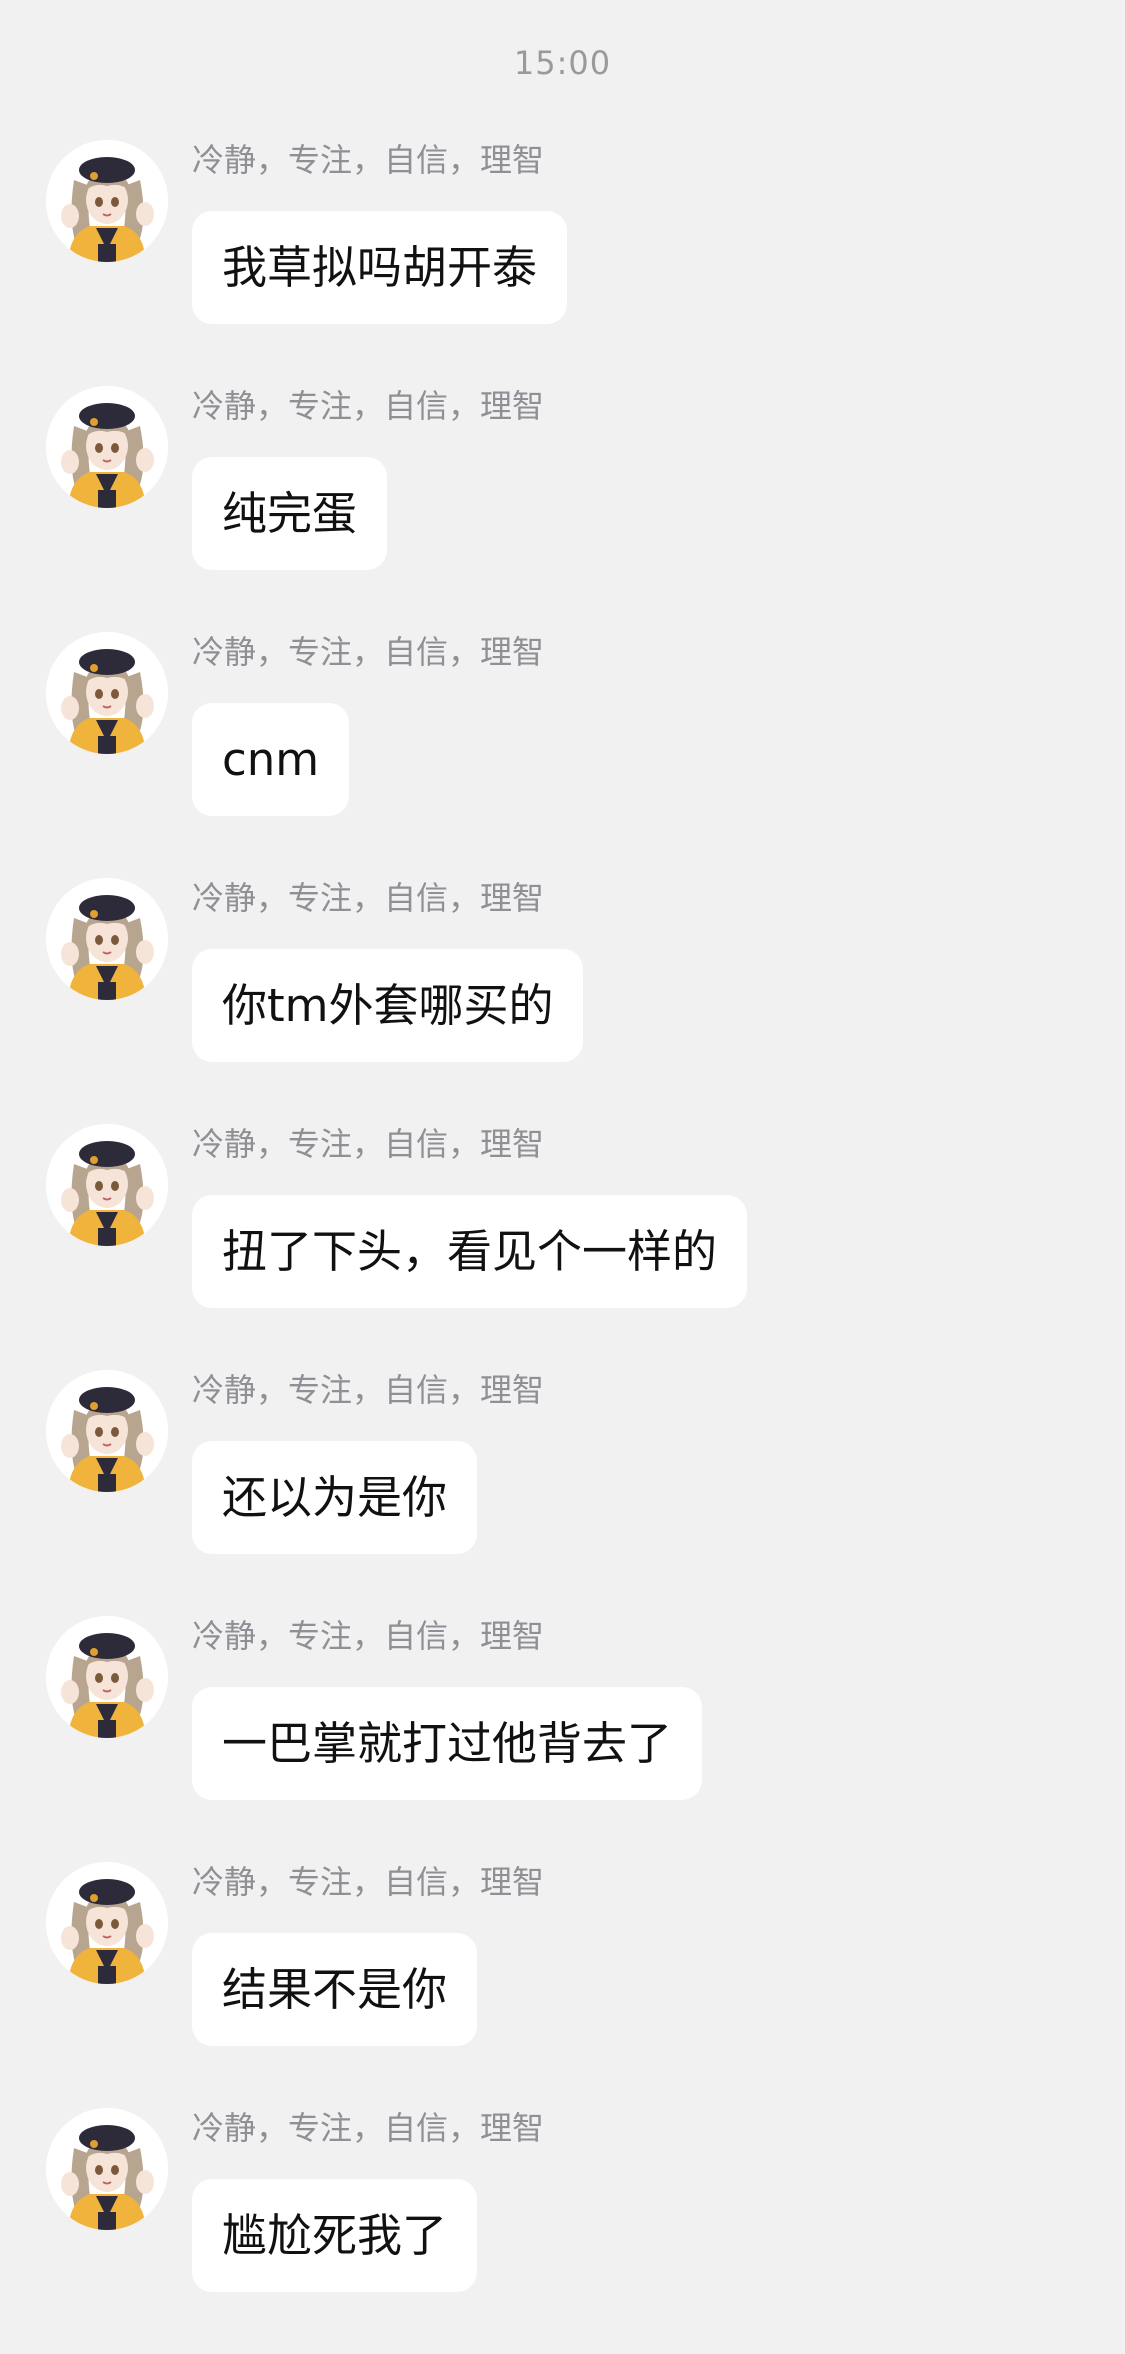  I want to click on message-bubble: 我草拟吗胡开泰, so click(380, 267).